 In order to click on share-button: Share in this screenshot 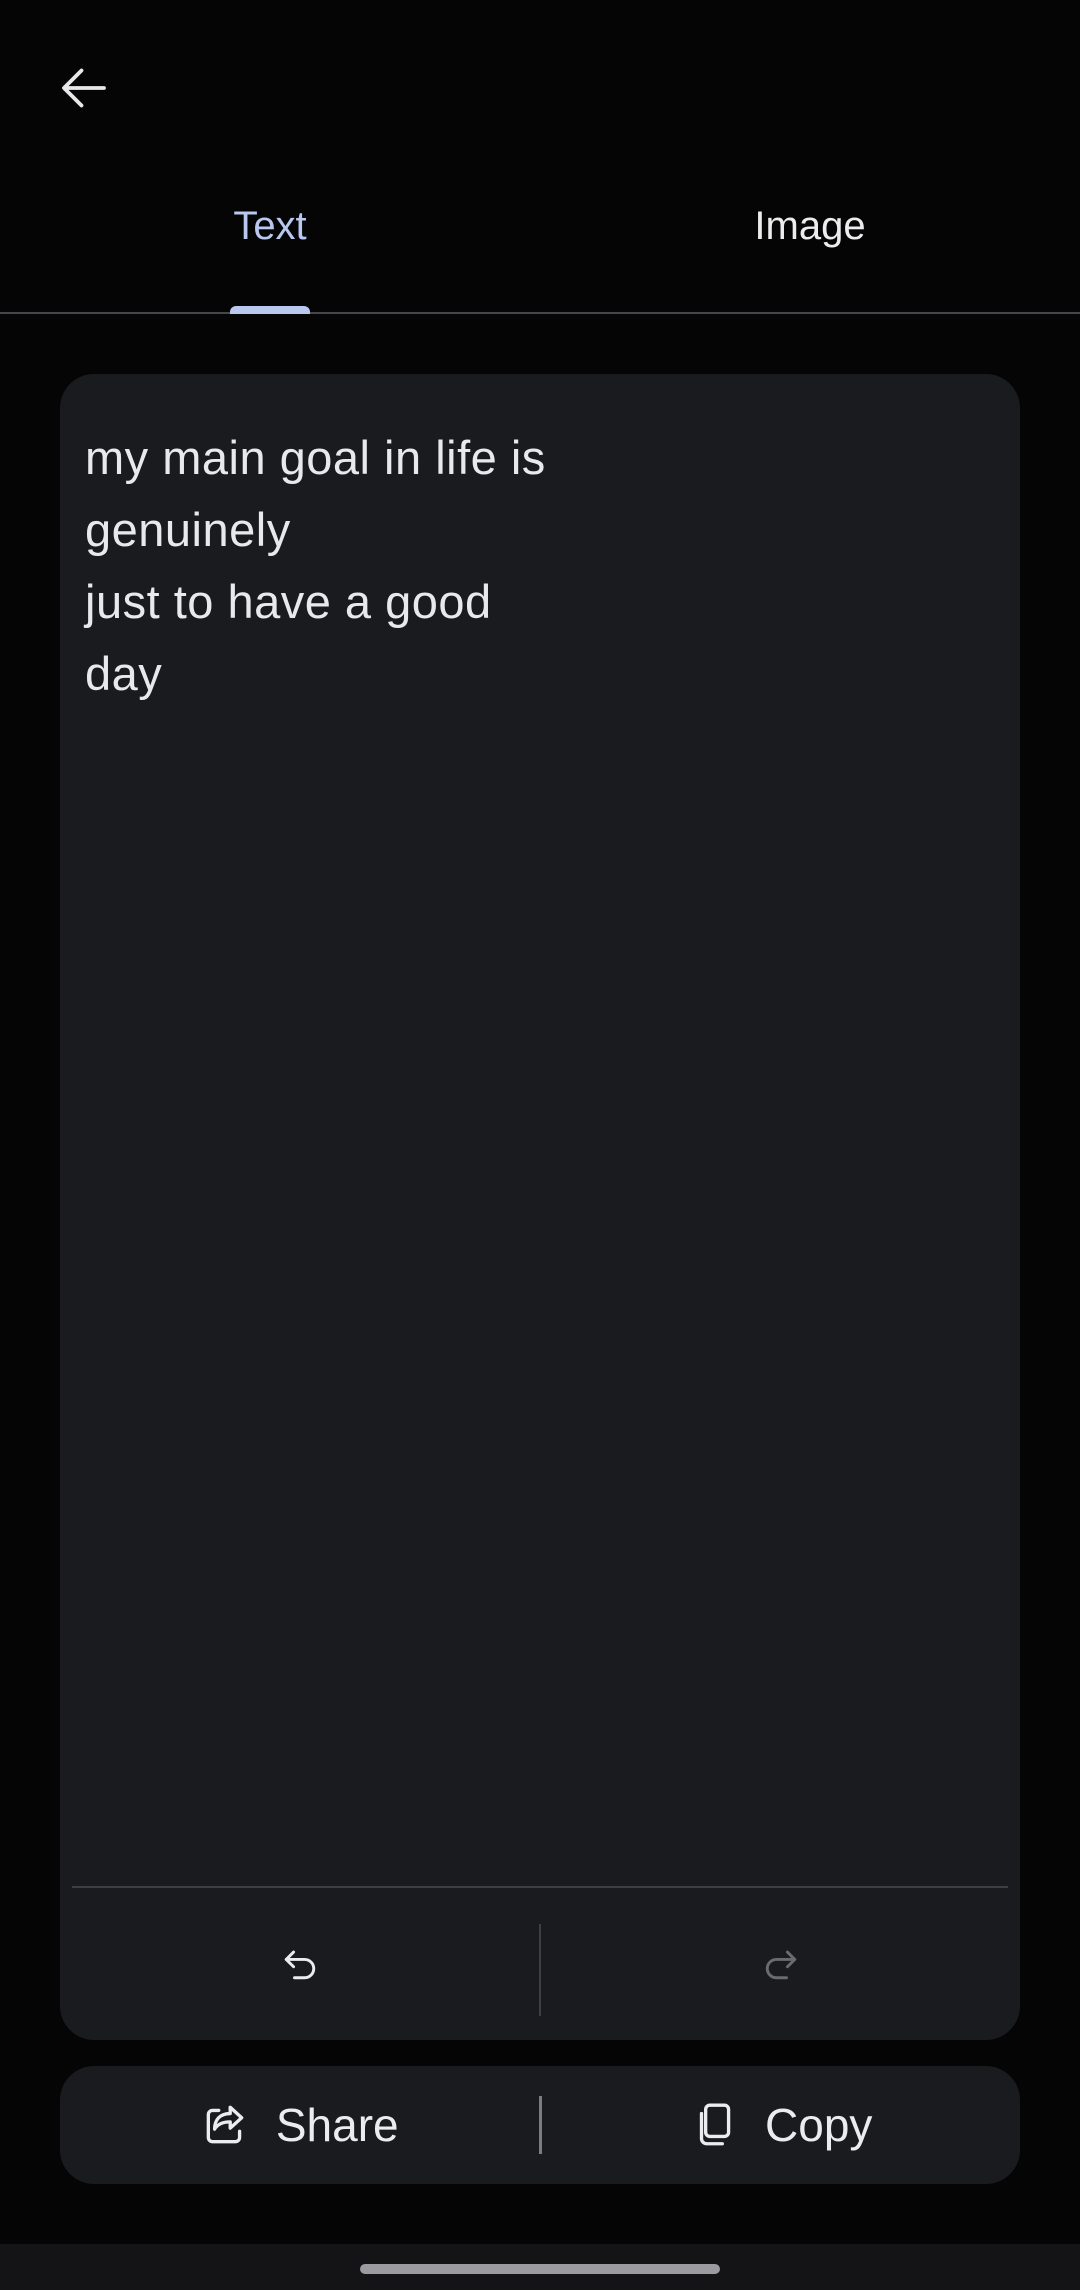, I will do `click(299, 2125)`.